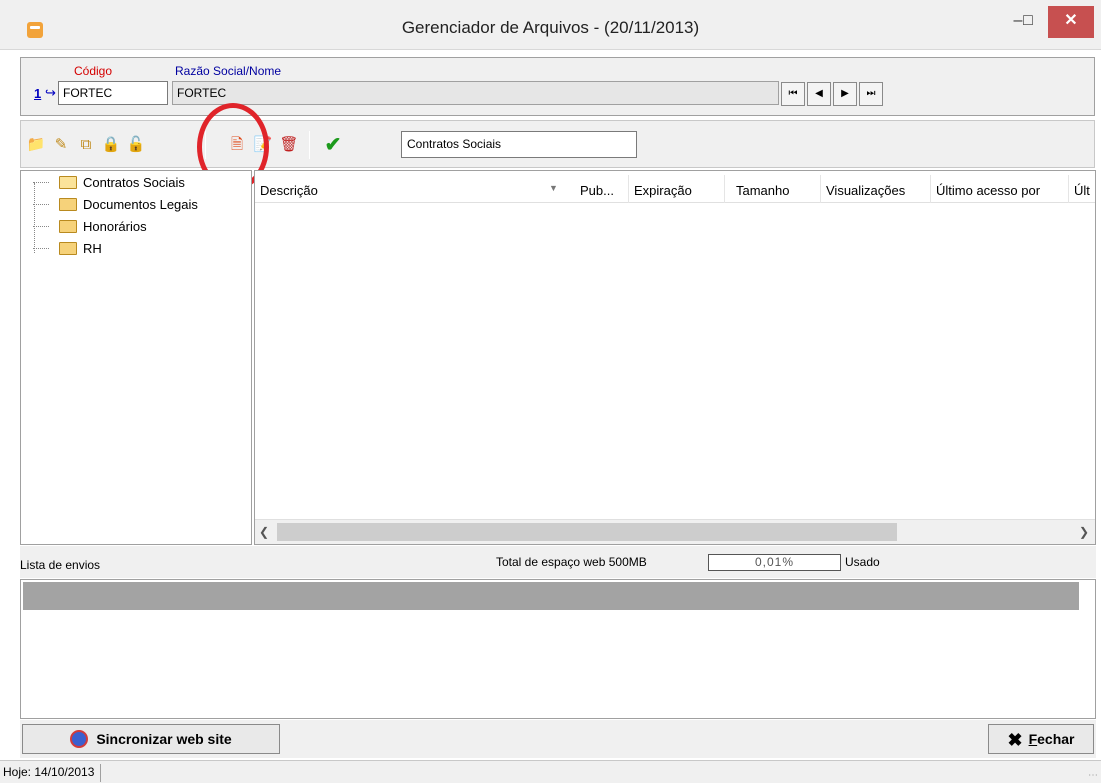  I want to click on next-record-button: ▶, so click(845, 94).